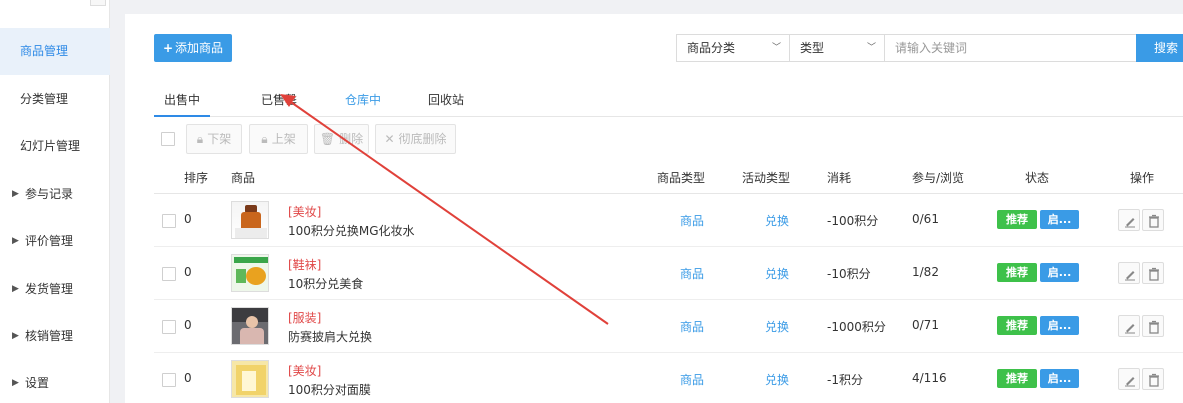 The image size is (1183, 403). Describe the element at coordinates (1159, 48) in the screenshot. I see `search-button: 搜索` at that location.